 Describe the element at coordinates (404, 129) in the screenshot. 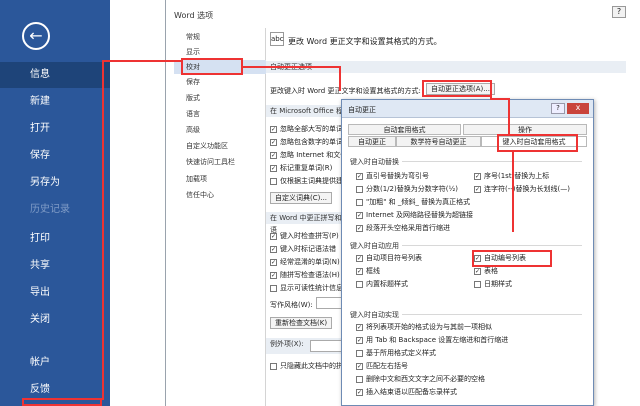

I see `tab-autoformat: 自动套用格式` at that location.